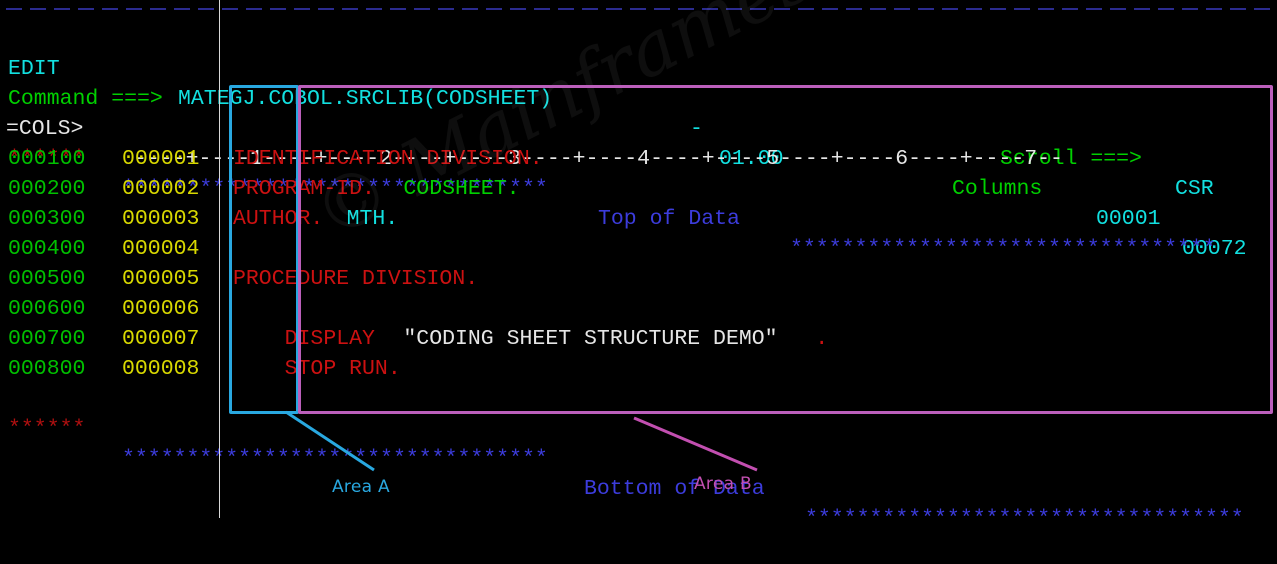  I want to click on line-sequence-number: 000500, so click(47, 279).